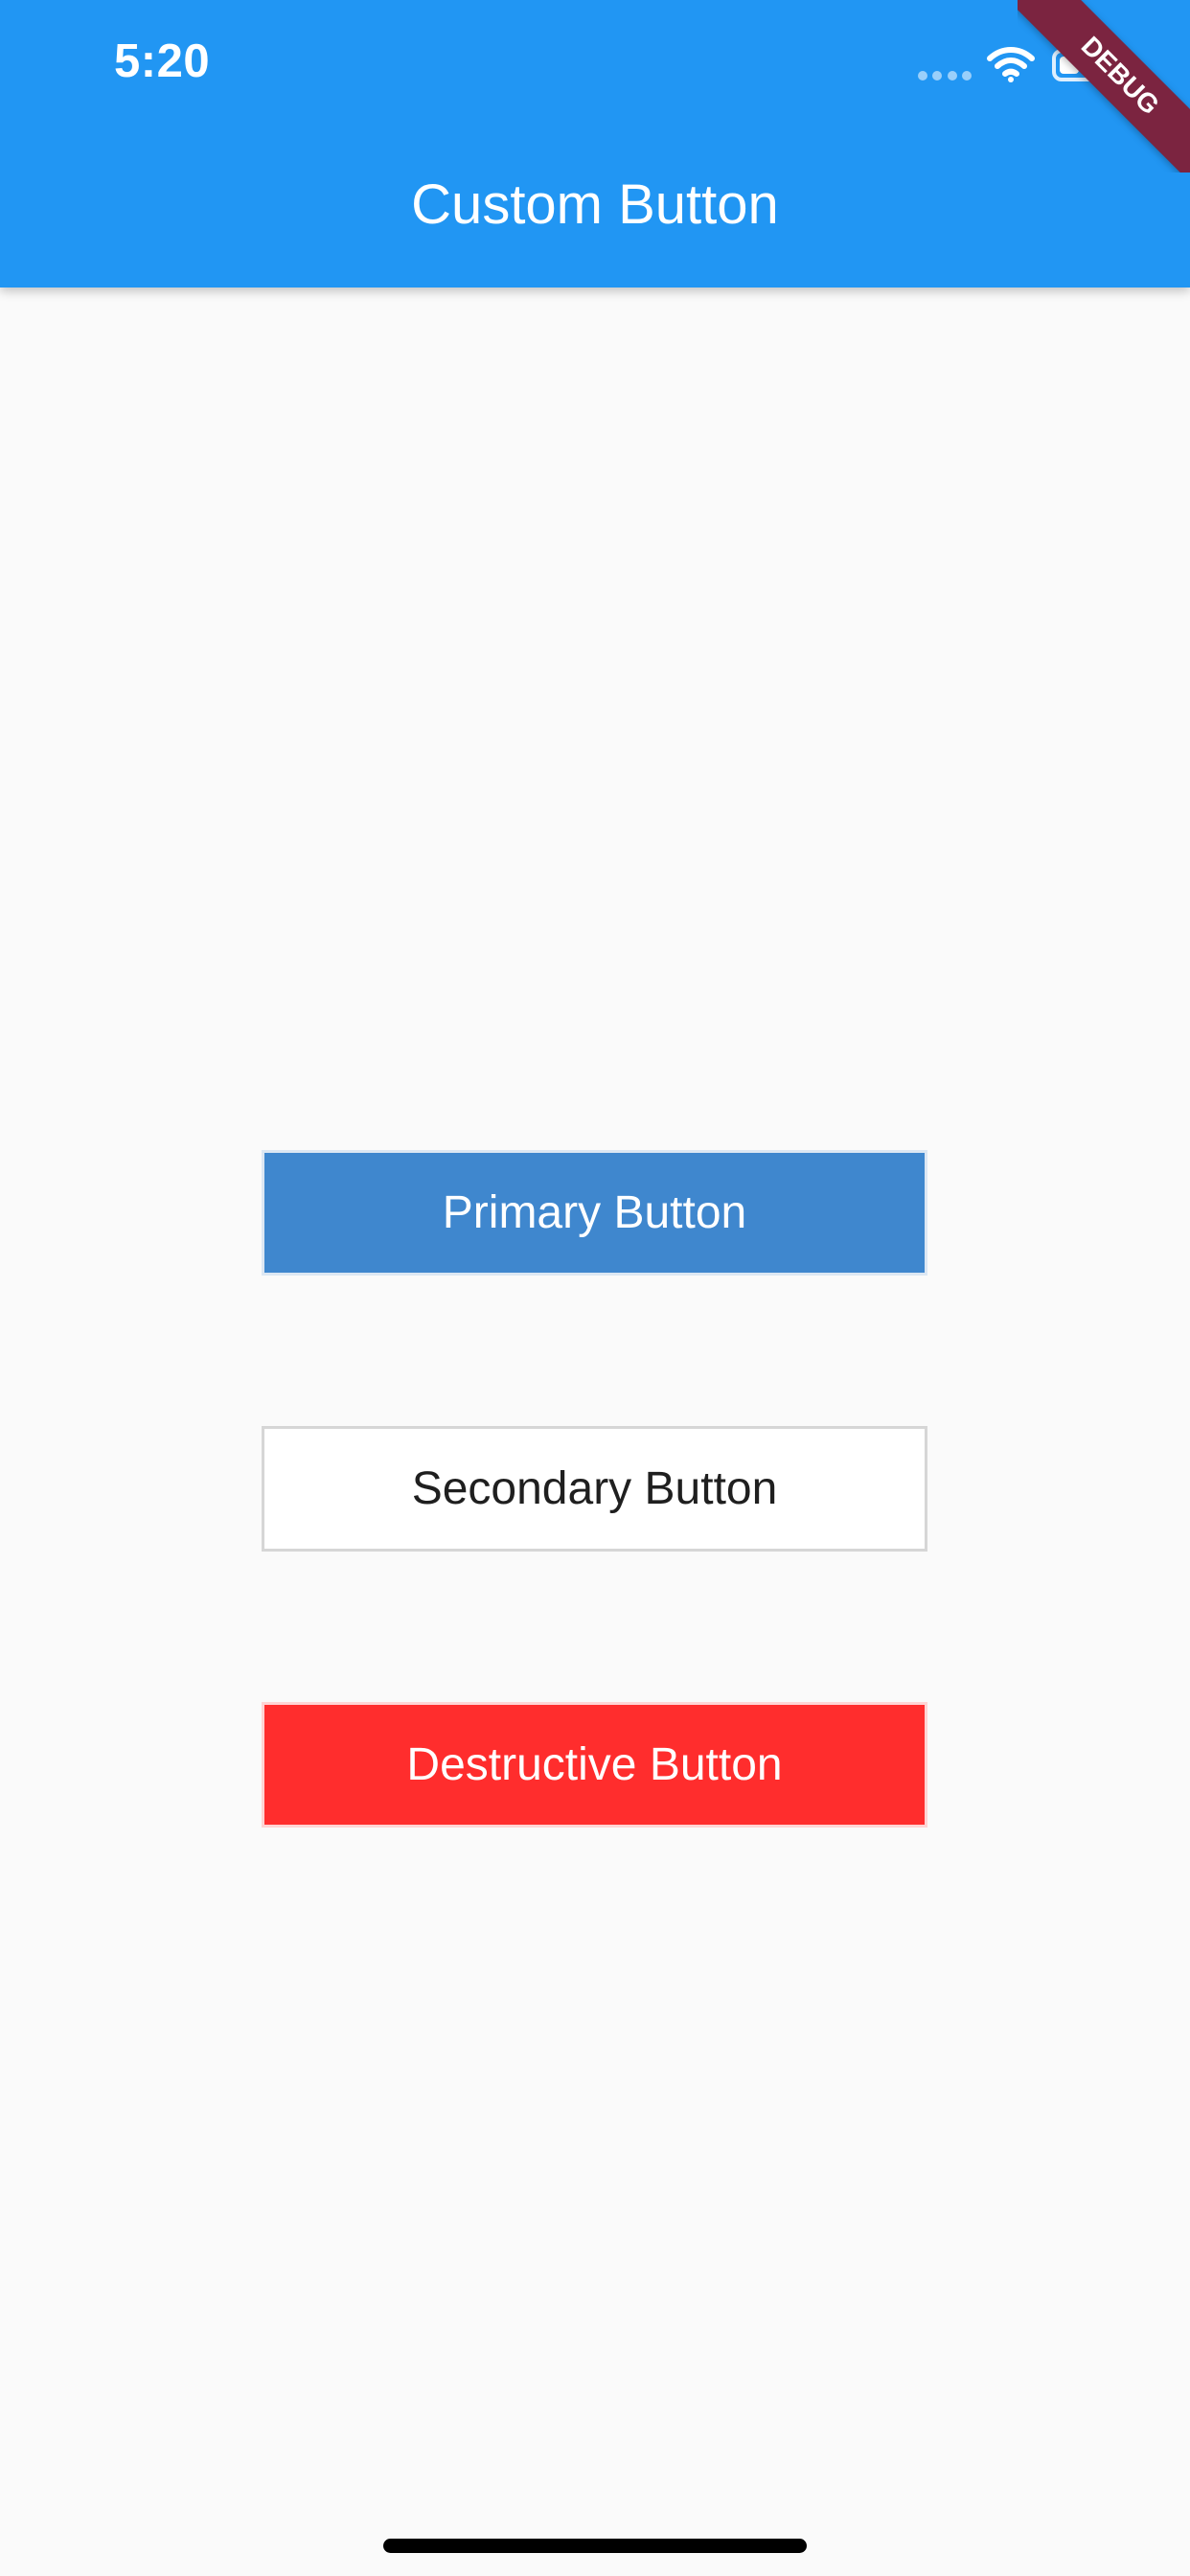 The image size is (1190, 2576). Describe the element at coordinates (595, 2546) in the screenshot. I see `home-indicator` at that location.